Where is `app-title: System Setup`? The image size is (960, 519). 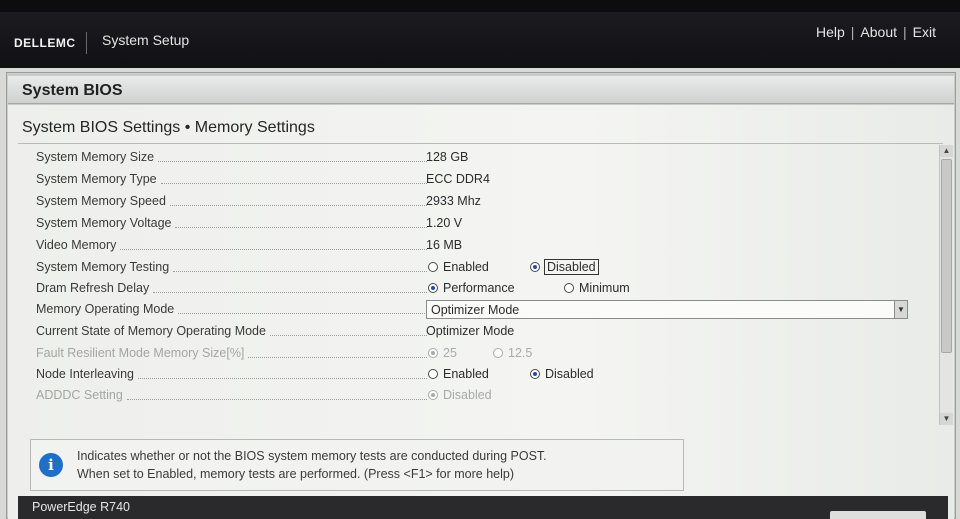
app-title: System Setup is located at coordinates (146, 40).